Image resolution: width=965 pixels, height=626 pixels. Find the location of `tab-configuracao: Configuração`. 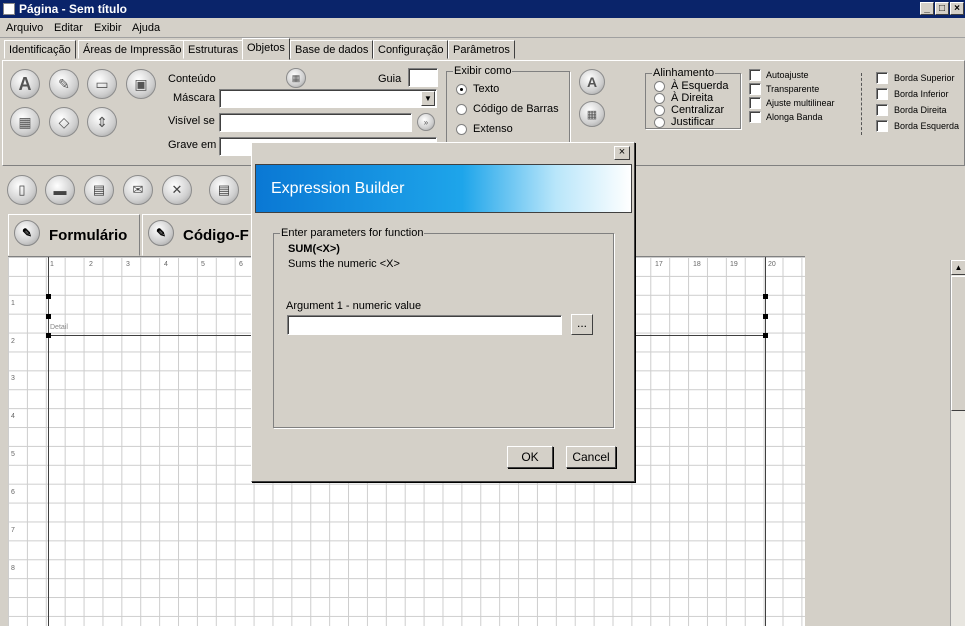

tab-configuracao: Configuração is located at coordinates (411, 49).